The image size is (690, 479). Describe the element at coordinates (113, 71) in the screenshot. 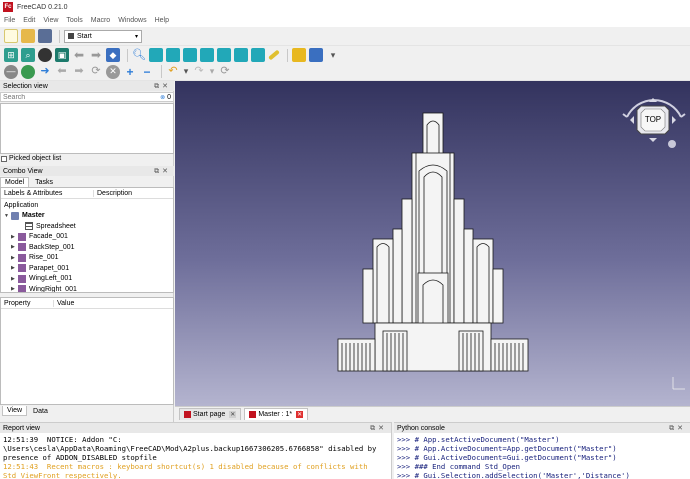

I see `stop-loading-icon: ✕` at that location.